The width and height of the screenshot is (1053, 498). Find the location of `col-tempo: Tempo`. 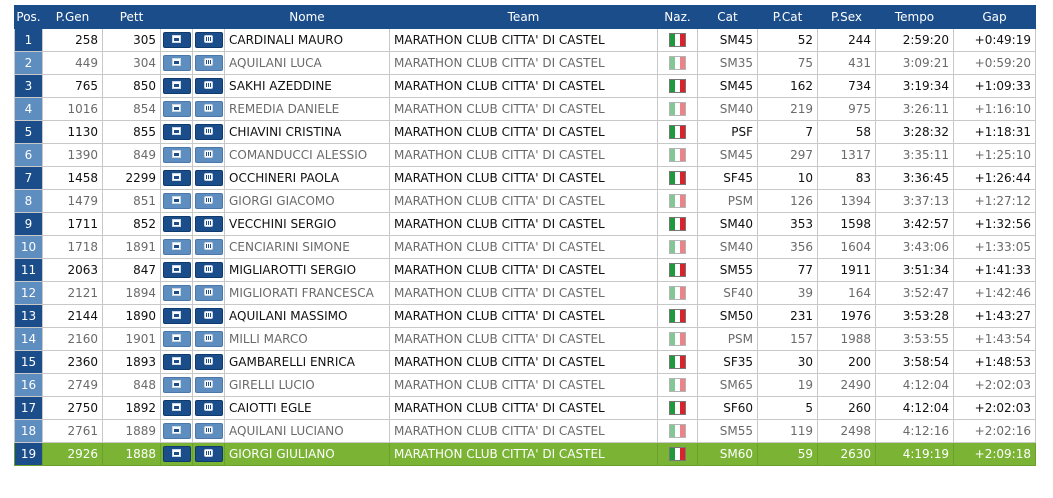

col-tempo: Tempo is located at coordinates (914, 17).